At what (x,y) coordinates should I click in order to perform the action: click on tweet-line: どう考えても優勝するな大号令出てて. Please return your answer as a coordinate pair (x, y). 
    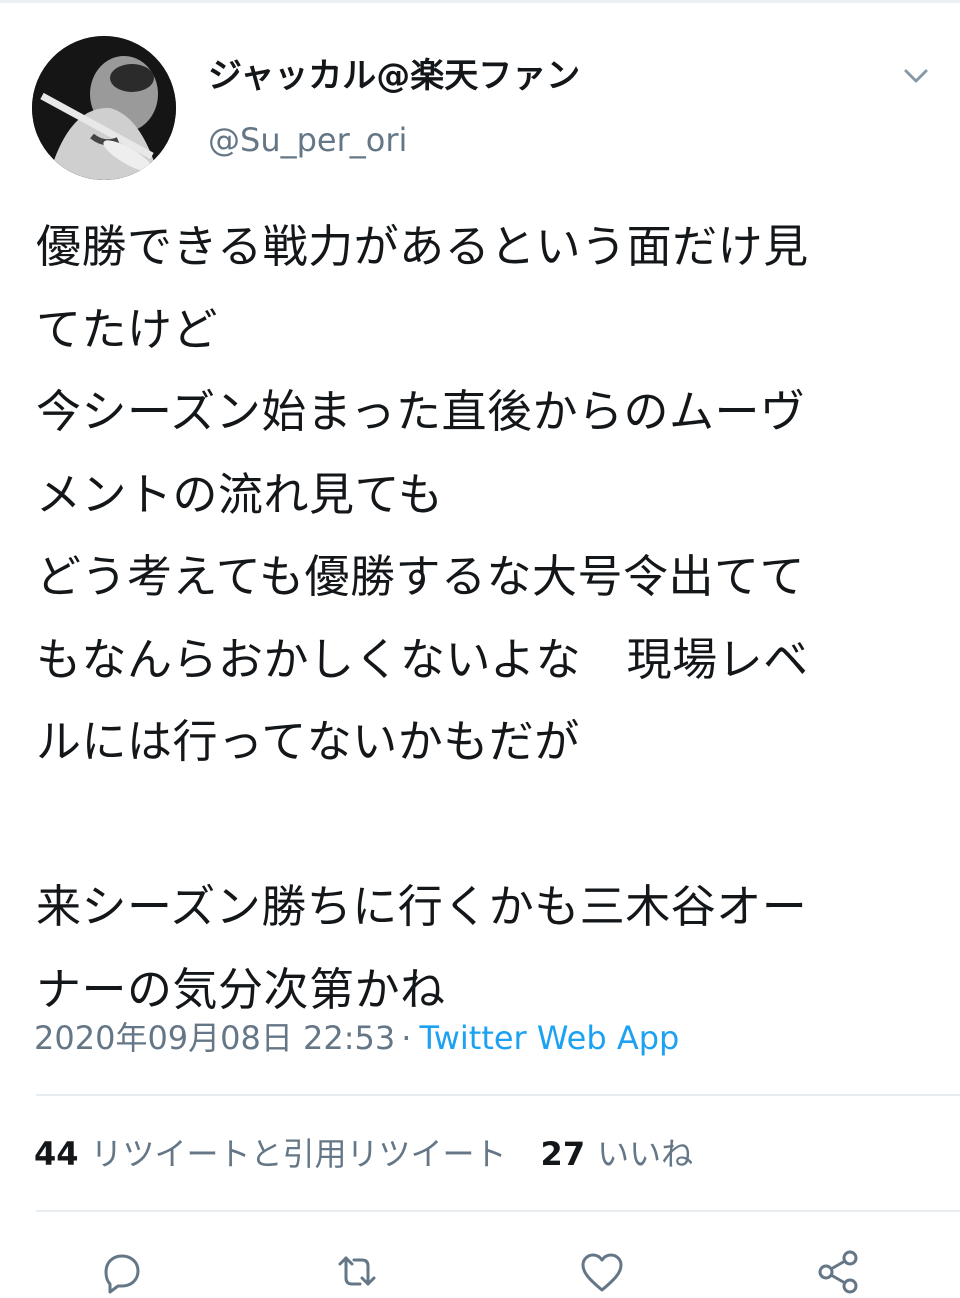
    Looking at the image, I should click on (421, 576).